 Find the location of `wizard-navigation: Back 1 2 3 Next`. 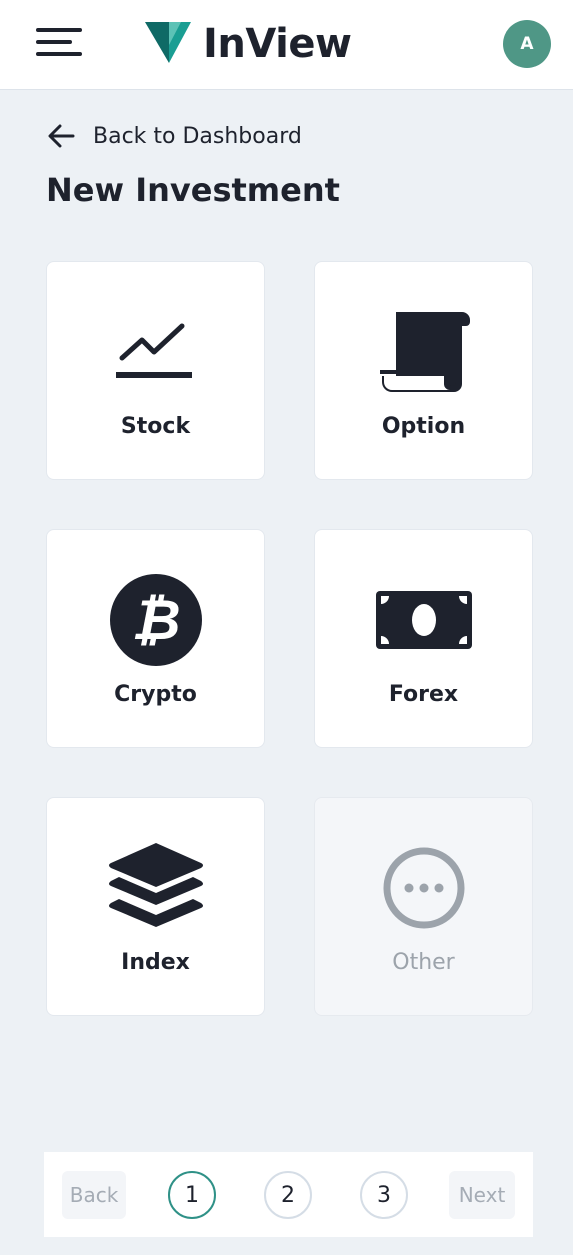

wizard-navigation: Back 1 2 3 Next is located at coordinates (288, 1194).